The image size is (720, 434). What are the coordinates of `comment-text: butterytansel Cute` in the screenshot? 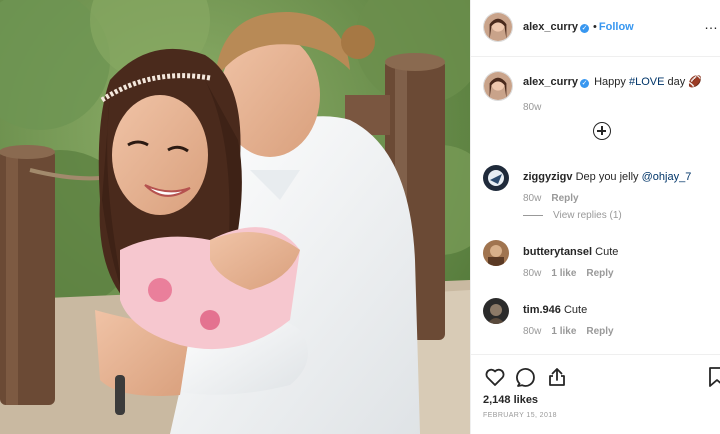 It's located at (570, 252).